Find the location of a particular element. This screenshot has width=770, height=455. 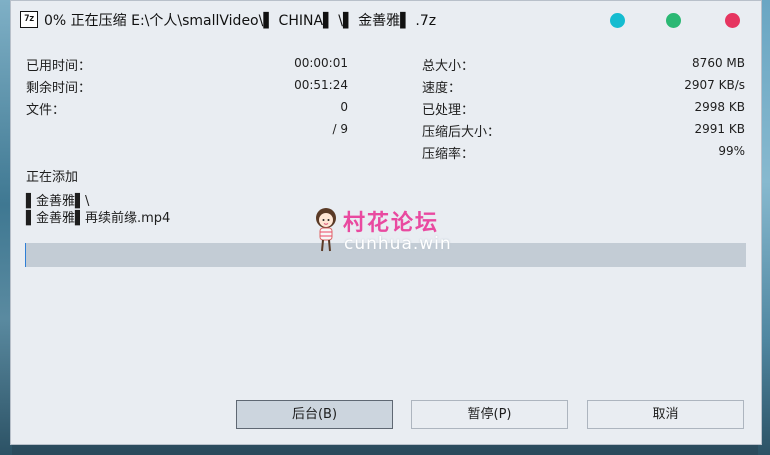

remaining-time-value: 00:51:24 is located at coordinates (321, 85).